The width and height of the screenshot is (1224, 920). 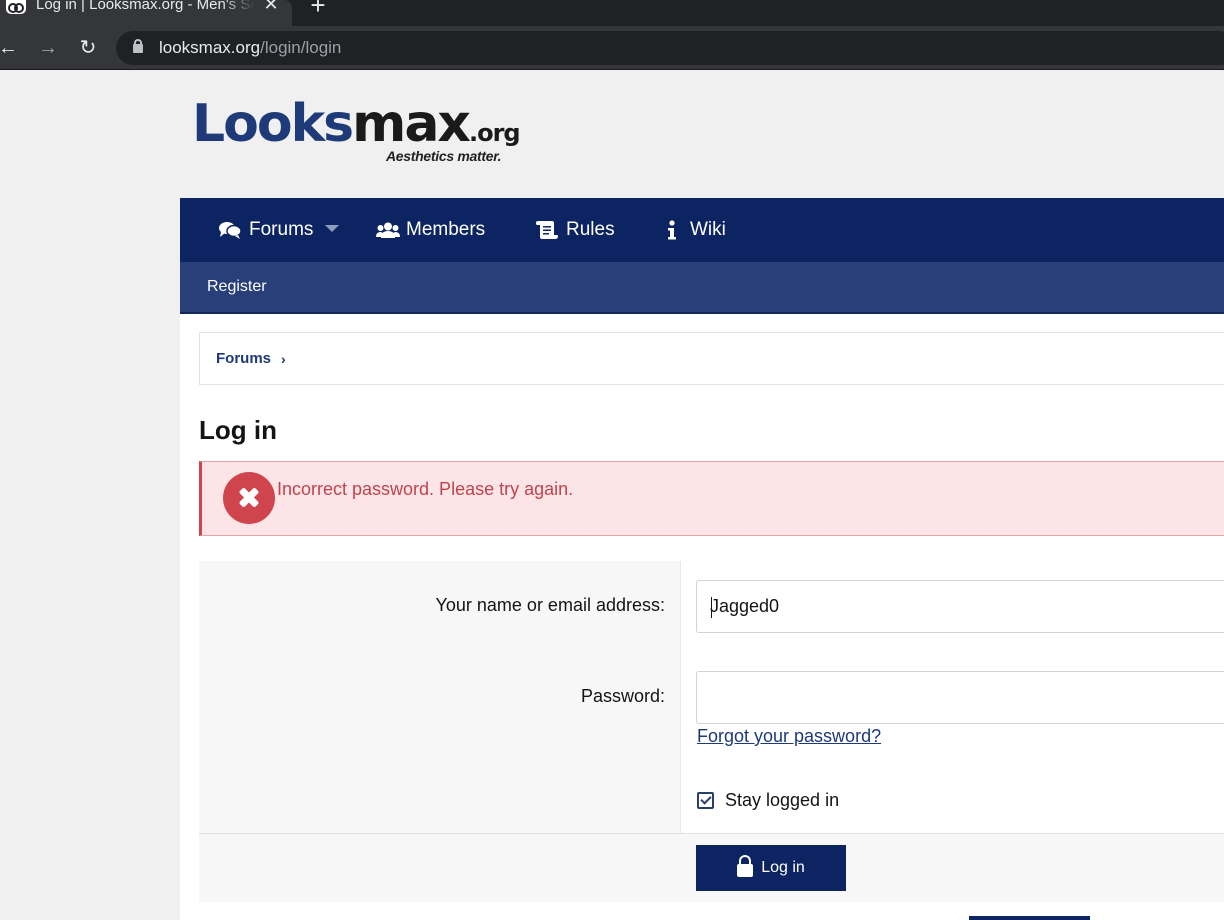 I want to click on login-button: Log in, so click(x=771, y=868).